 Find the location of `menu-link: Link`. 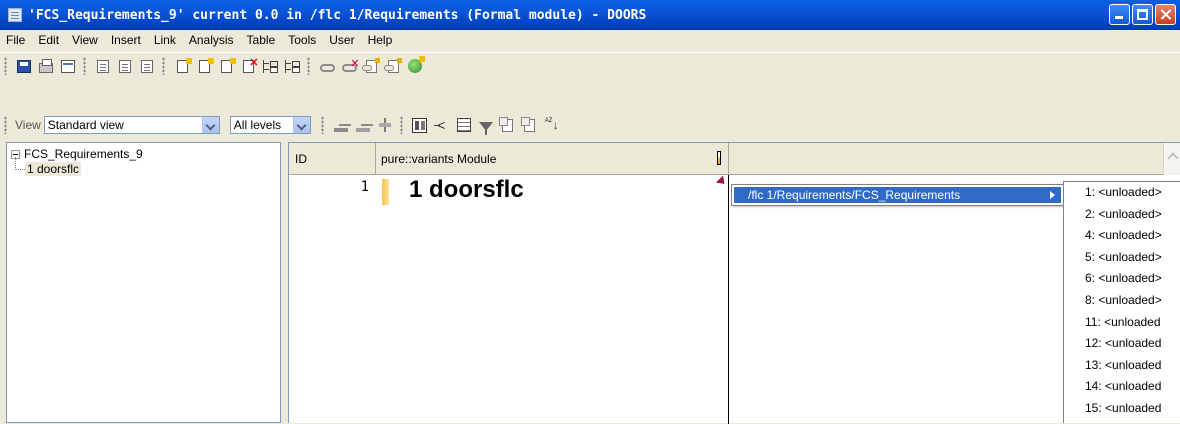

menu-link: Link is located at coordinates (165, 40).